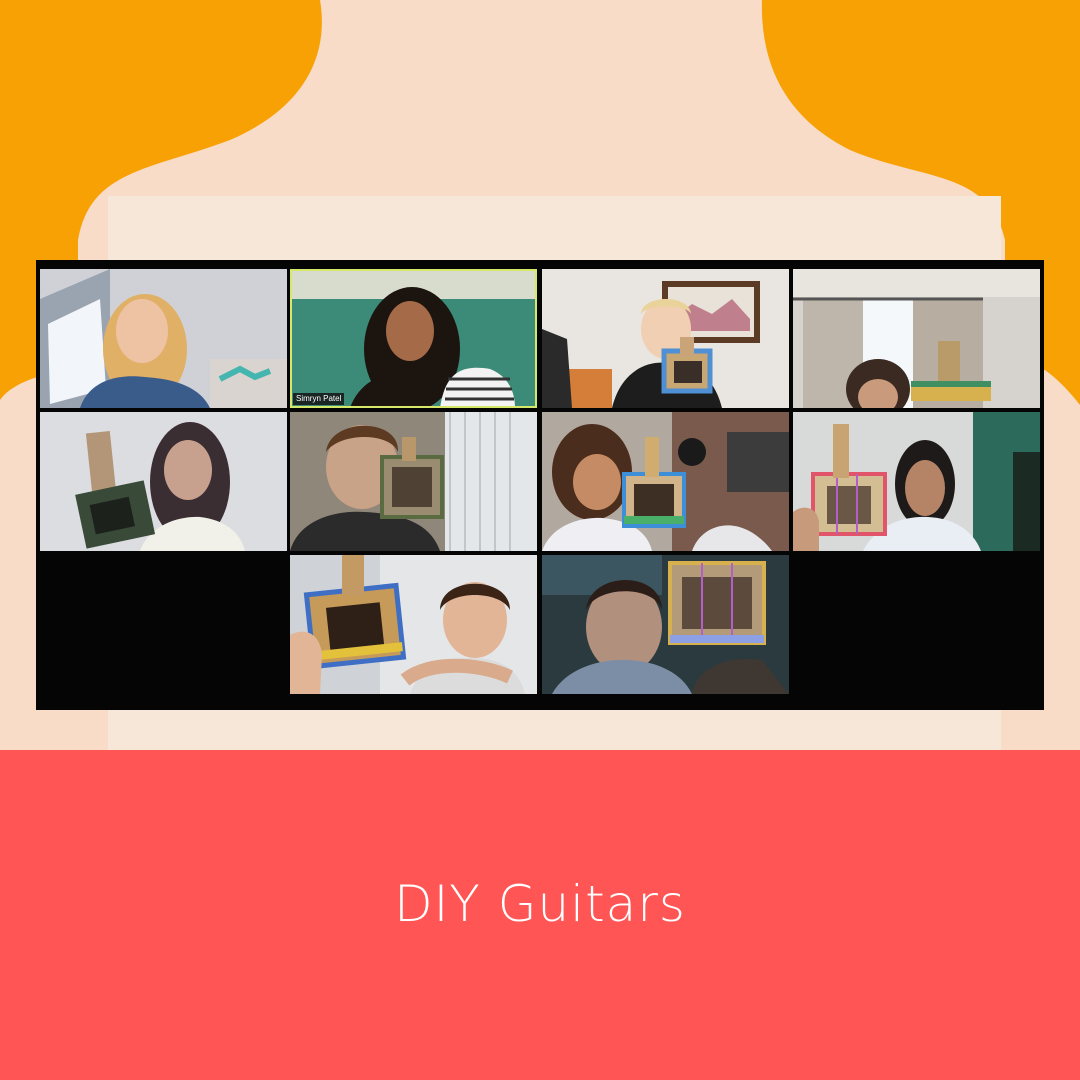  What do you see at coordinates (540, 904) in the screenshot?
I see `caption-title: DIY Guitars` at bounding box center [540, 904].